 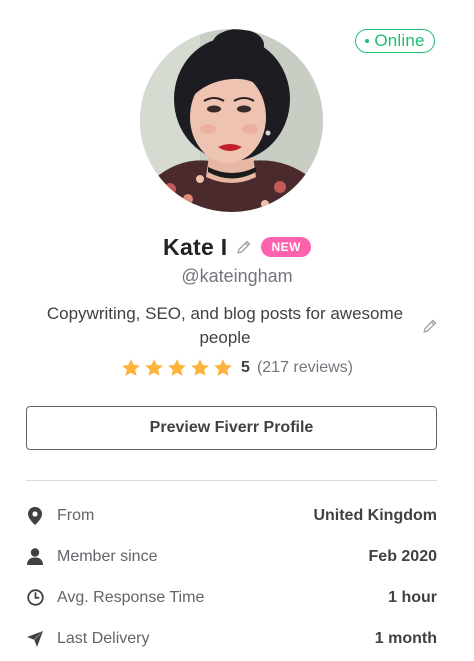 What do you see at coordinates (305, 368) in the screenshot?
I see `review-count: (217 reviews)` at bounding box center [305, 368].